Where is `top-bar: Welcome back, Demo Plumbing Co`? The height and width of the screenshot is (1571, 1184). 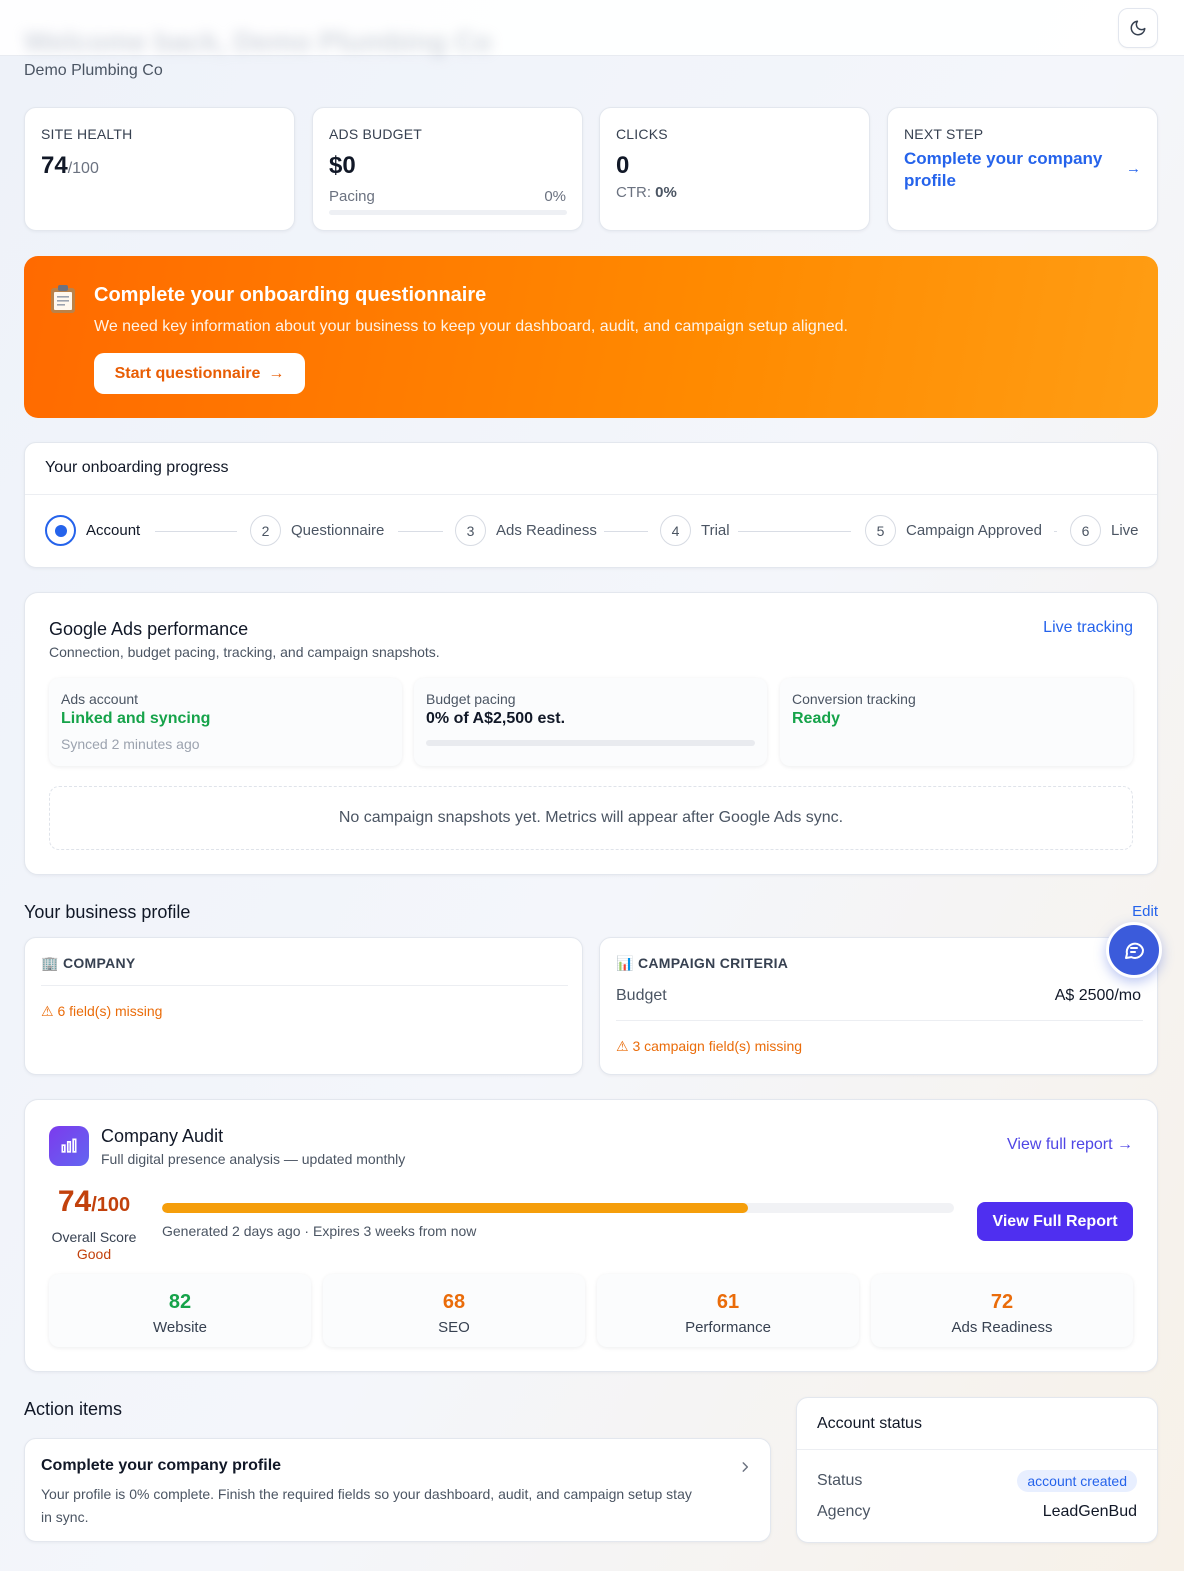 top-bar: Welcome back, Demo Plumbing Co is located at coordinates (592, 28).